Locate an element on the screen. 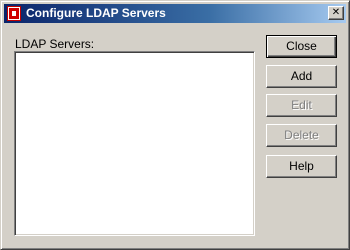 The image size is (350, 250). add-button-label: Add is located at coordinates (301, 76).